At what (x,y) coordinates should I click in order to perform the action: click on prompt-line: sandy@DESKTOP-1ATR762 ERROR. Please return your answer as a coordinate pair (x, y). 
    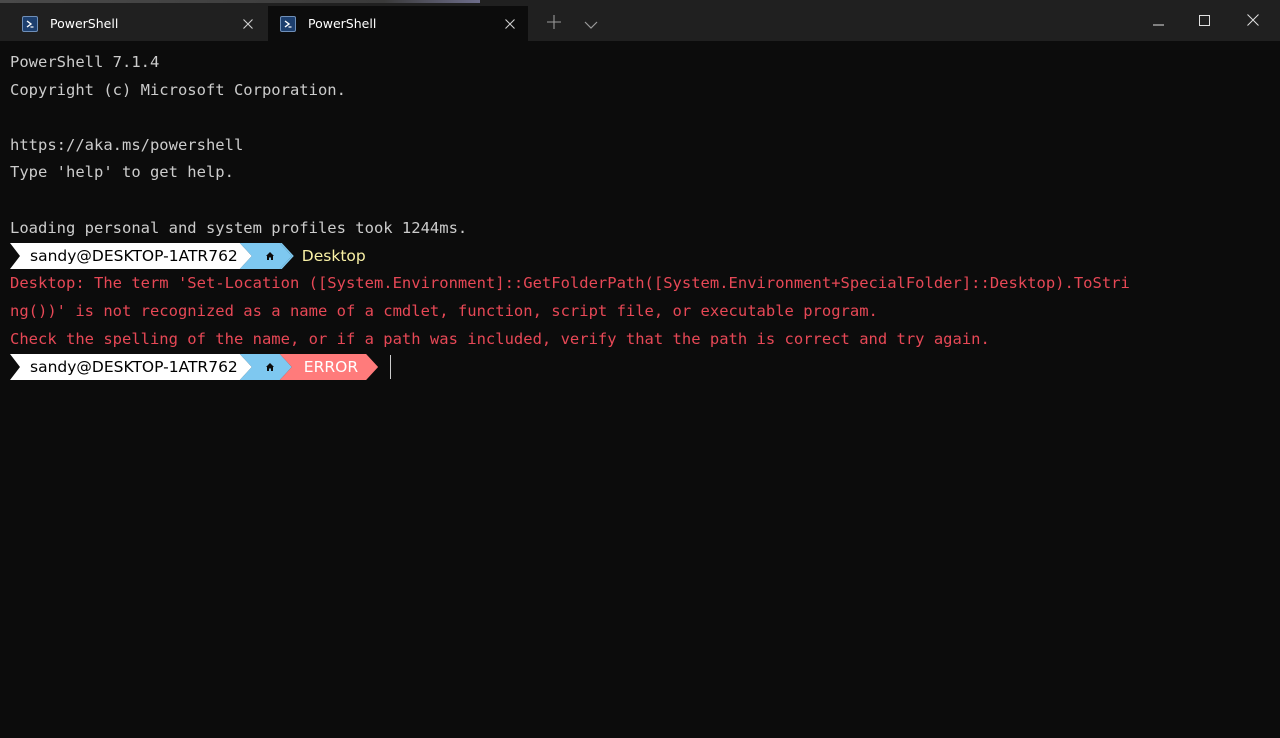
    Looking at the image, I should click on (201, 367).